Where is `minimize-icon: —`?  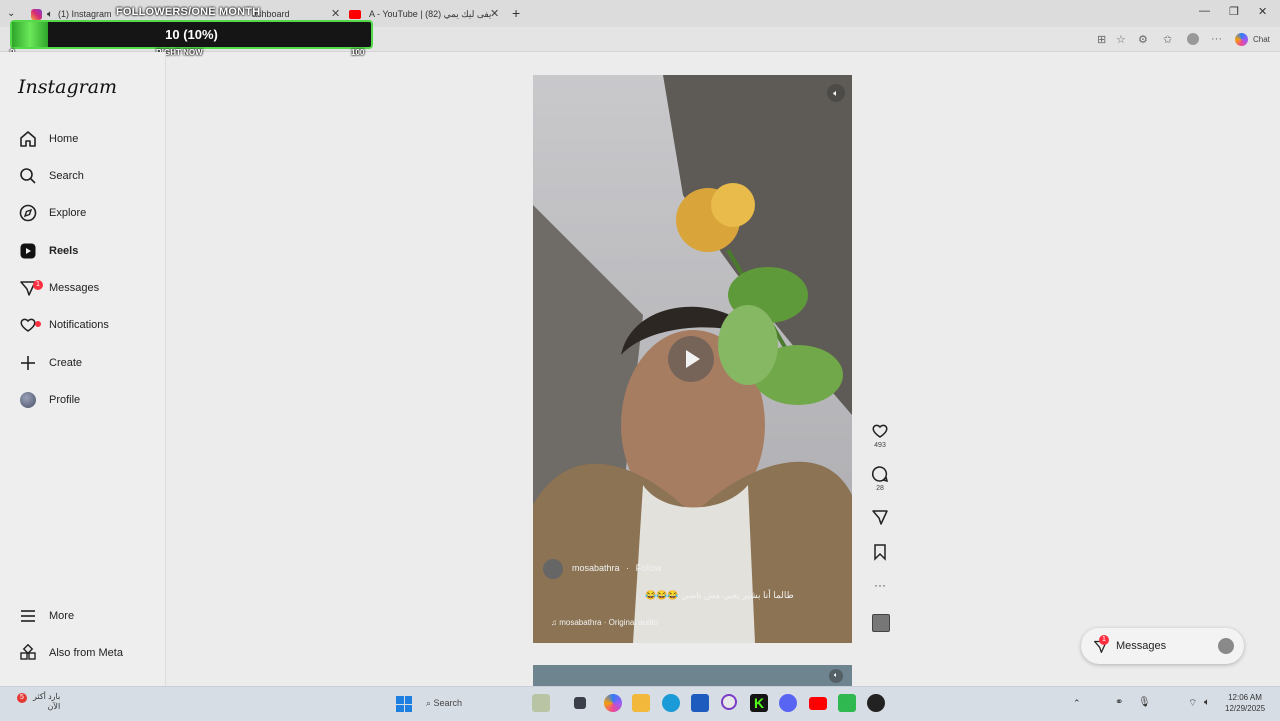 minimize-icon: — is located at coordinates (1204, 11).